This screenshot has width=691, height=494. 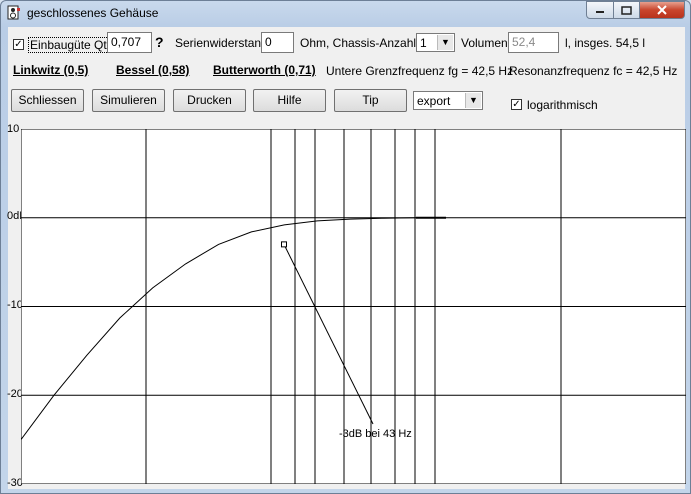 I want to click on bessel-link: Bessel (0,58), so click(x=152, y=70).